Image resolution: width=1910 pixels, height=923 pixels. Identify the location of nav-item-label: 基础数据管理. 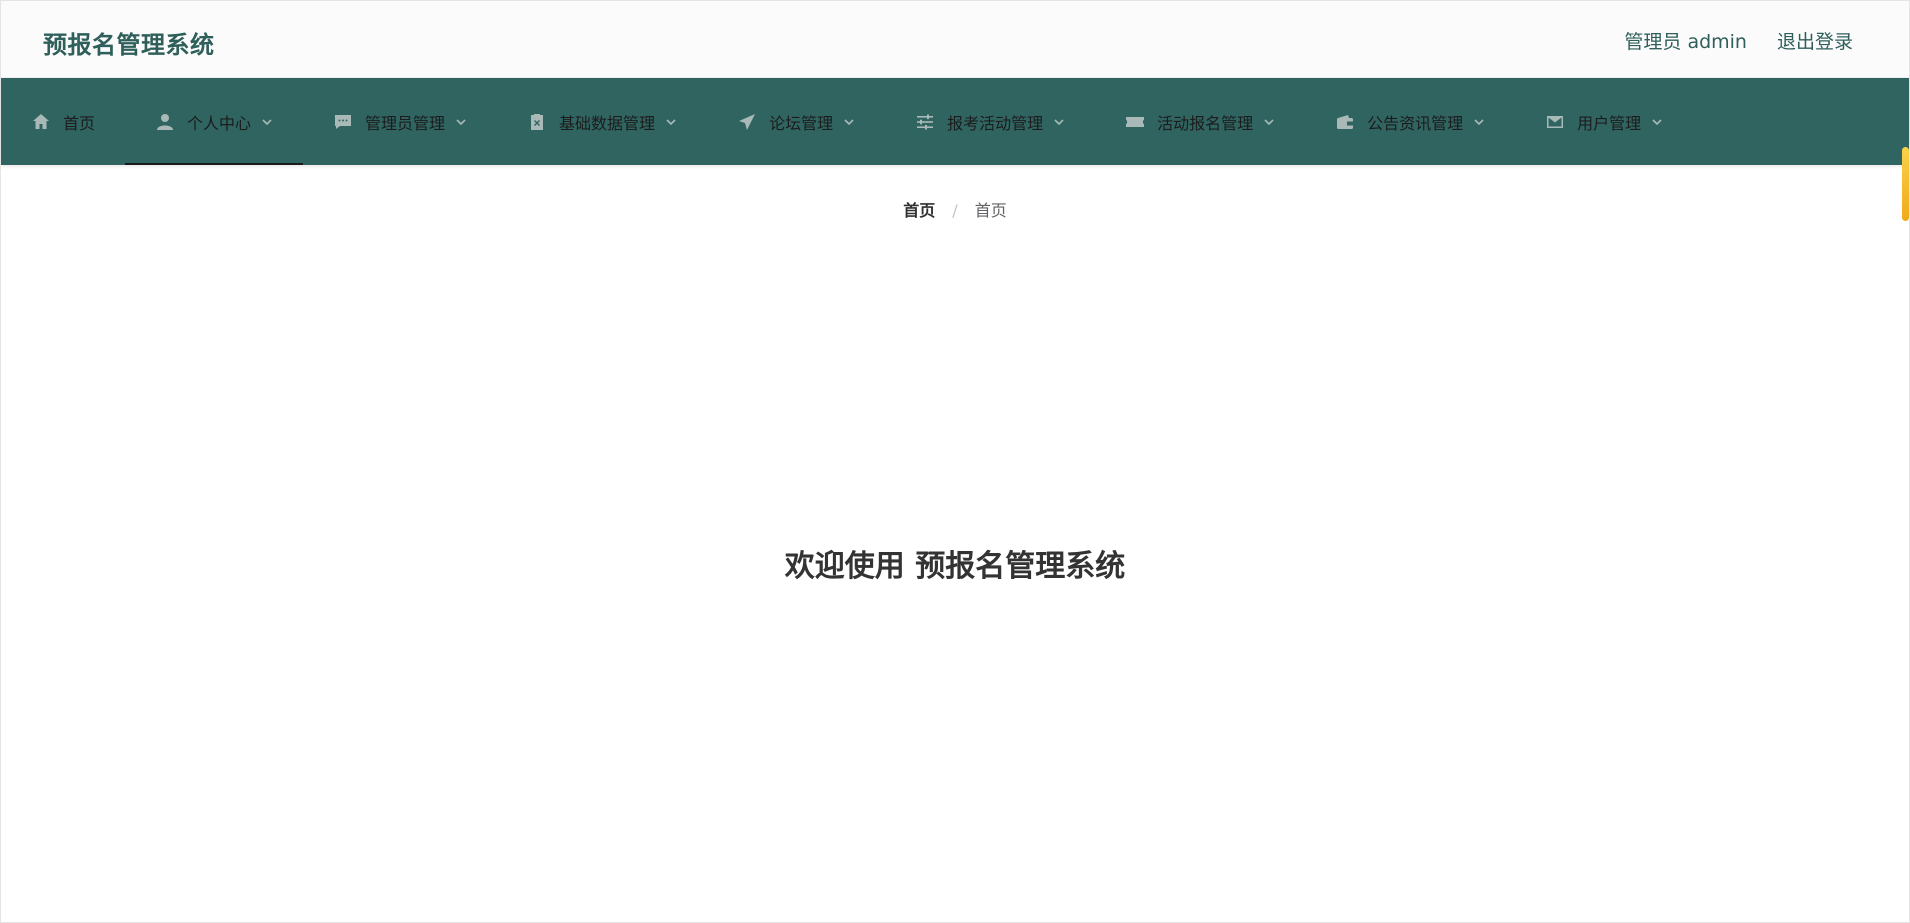
(607, 123).